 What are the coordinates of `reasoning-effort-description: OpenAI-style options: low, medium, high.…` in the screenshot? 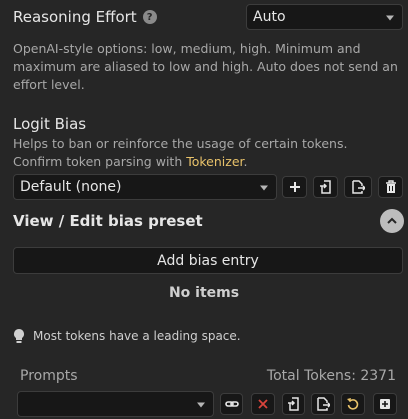 It's located at (205, 66).